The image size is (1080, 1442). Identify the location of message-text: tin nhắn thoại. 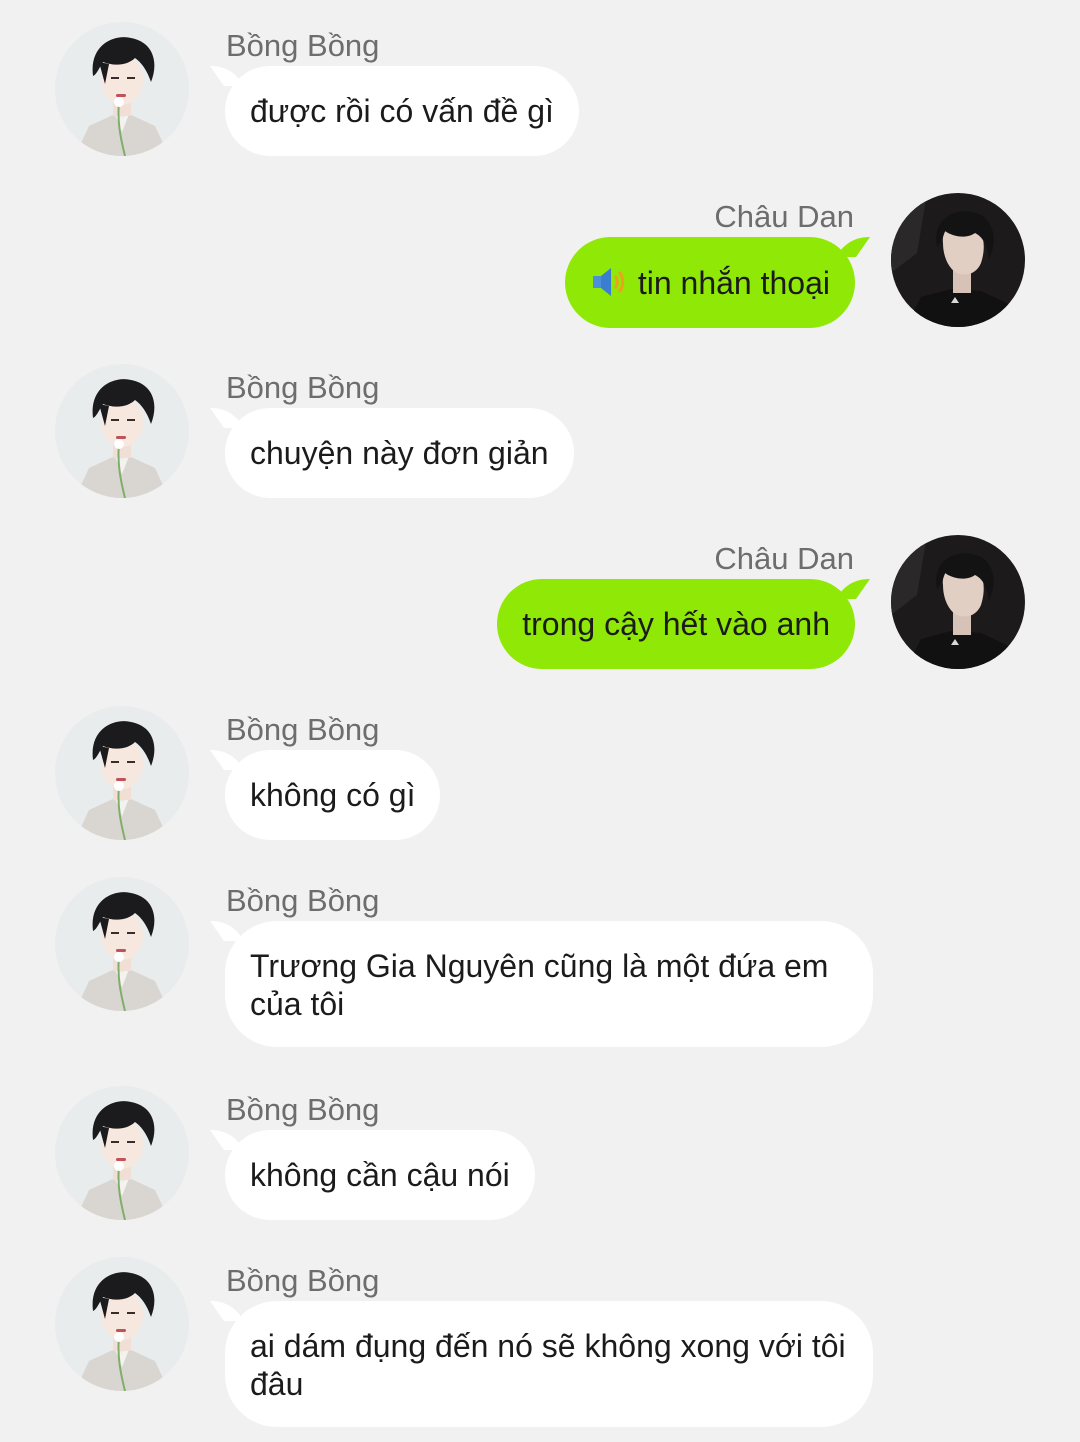
(733, 283).